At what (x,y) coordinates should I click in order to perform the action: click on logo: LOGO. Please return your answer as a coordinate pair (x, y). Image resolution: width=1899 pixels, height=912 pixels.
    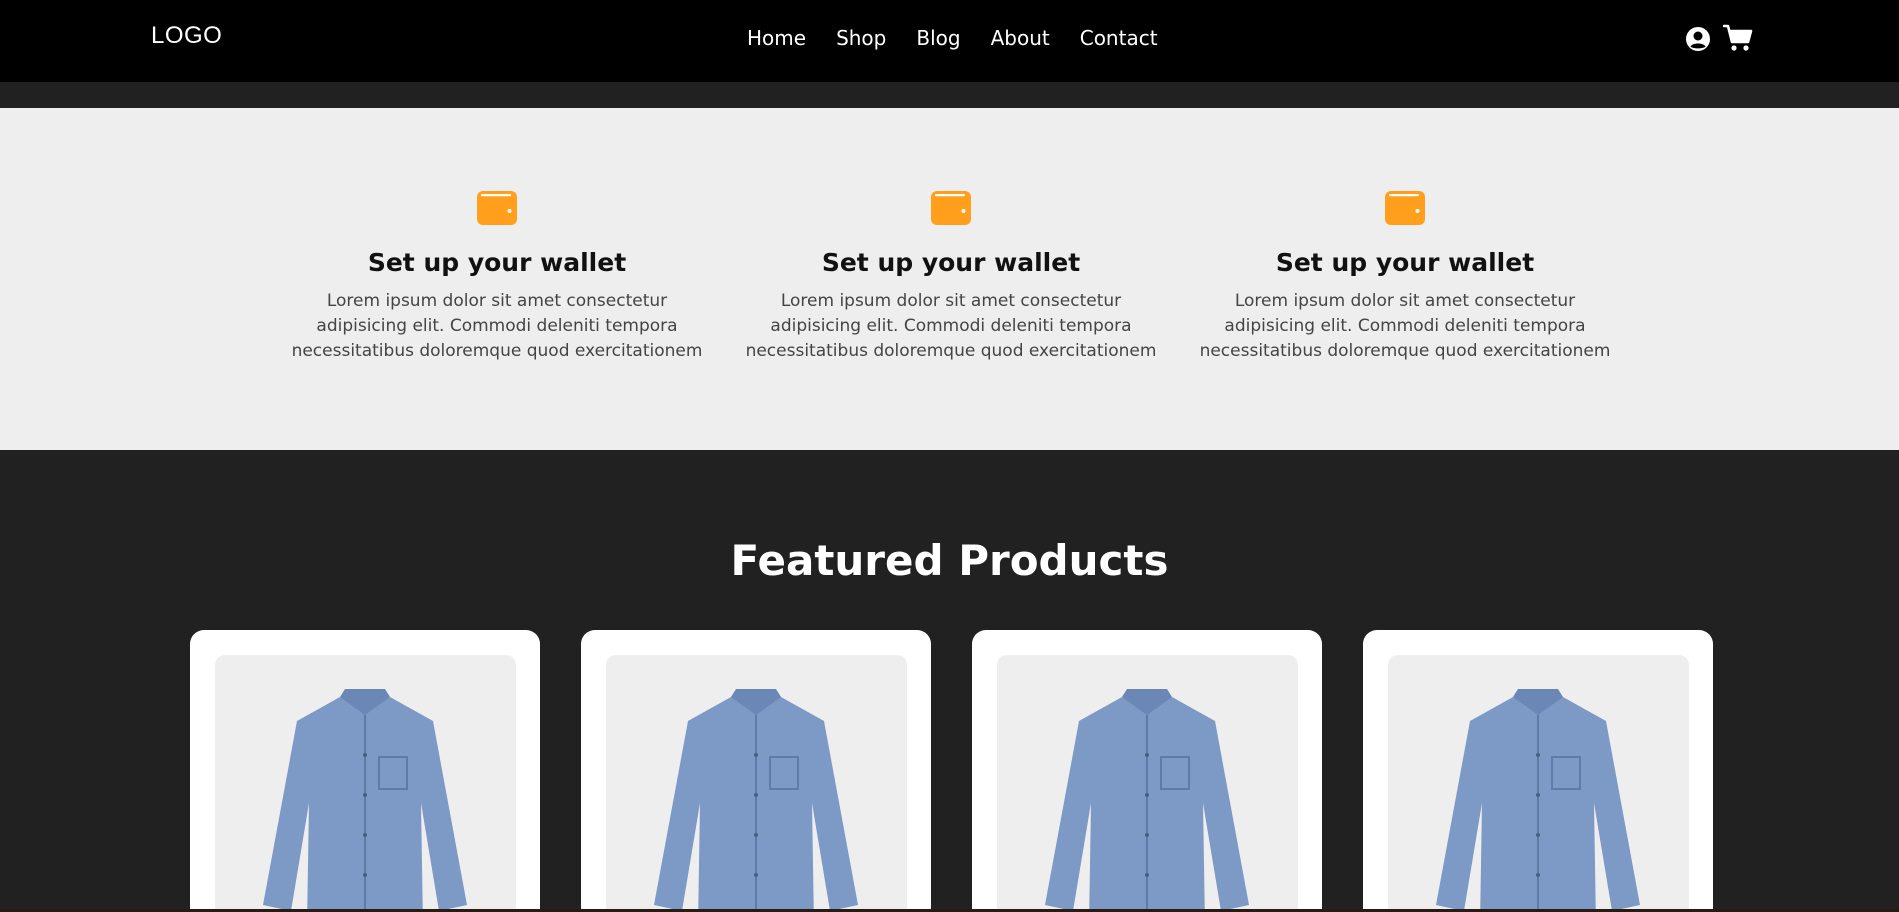
    Looking at the image, I should click on (186, 36).